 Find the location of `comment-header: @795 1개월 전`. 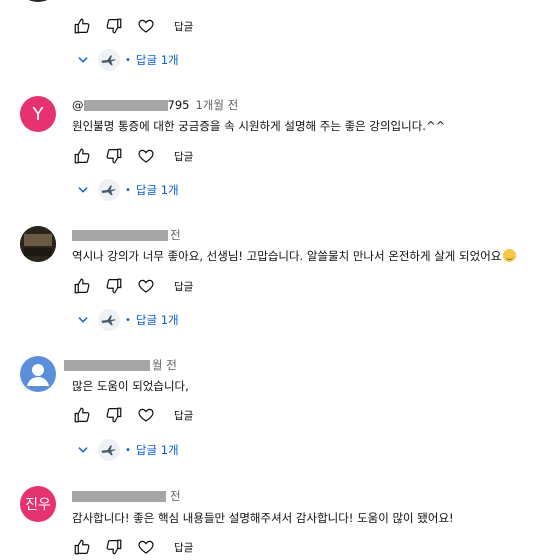

comment-header: @795 1개월 전 is located at coordinates (155, 105).